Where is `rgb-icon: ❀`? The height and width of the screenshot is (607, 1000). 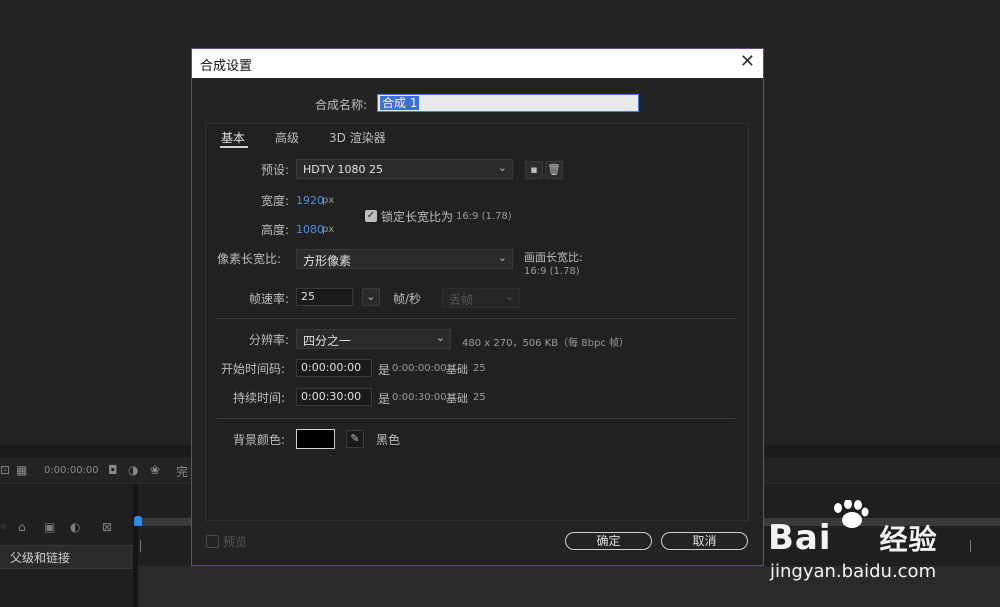 rgb-icon: ❀ is located at coordinates (155, 470).